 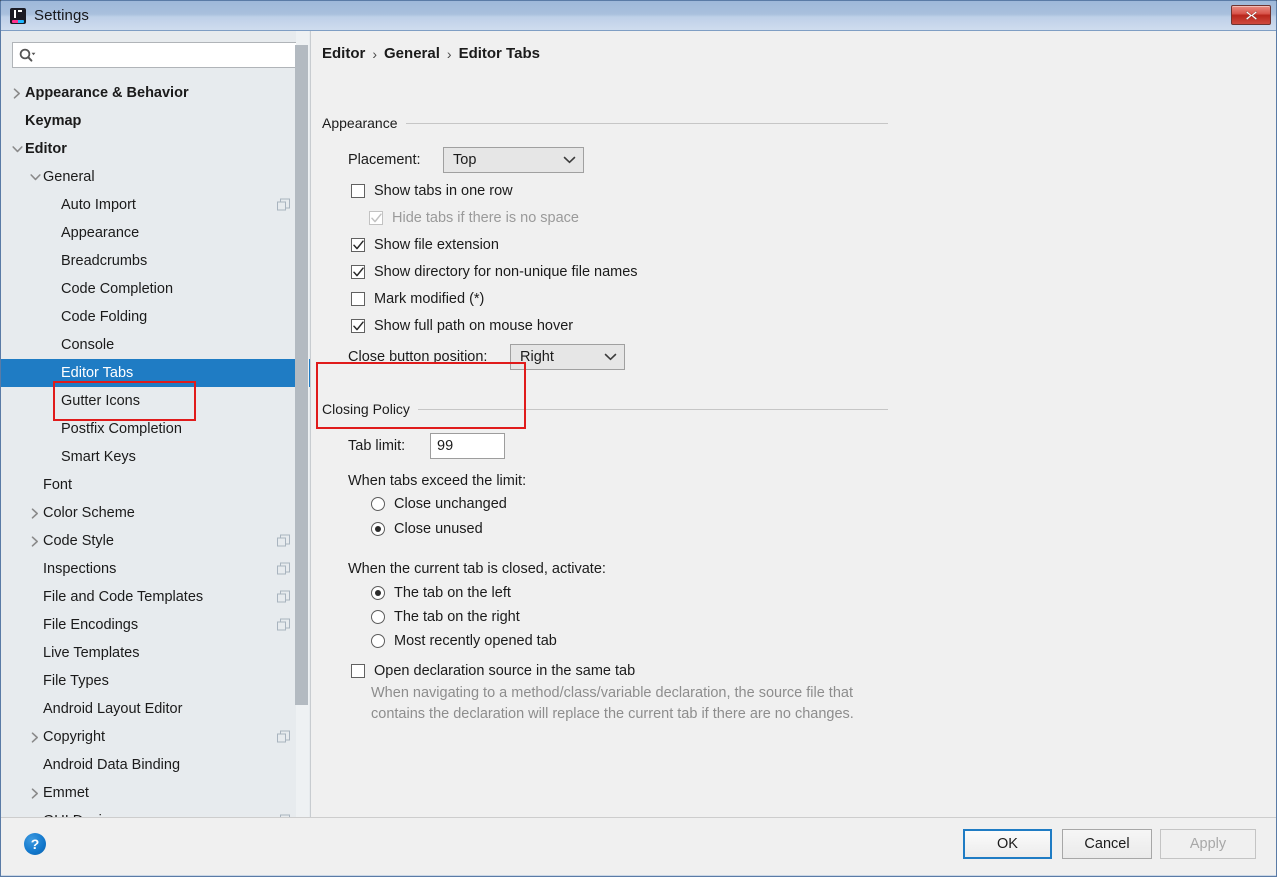 I want to click on search-box, so click(x=157, y=55).